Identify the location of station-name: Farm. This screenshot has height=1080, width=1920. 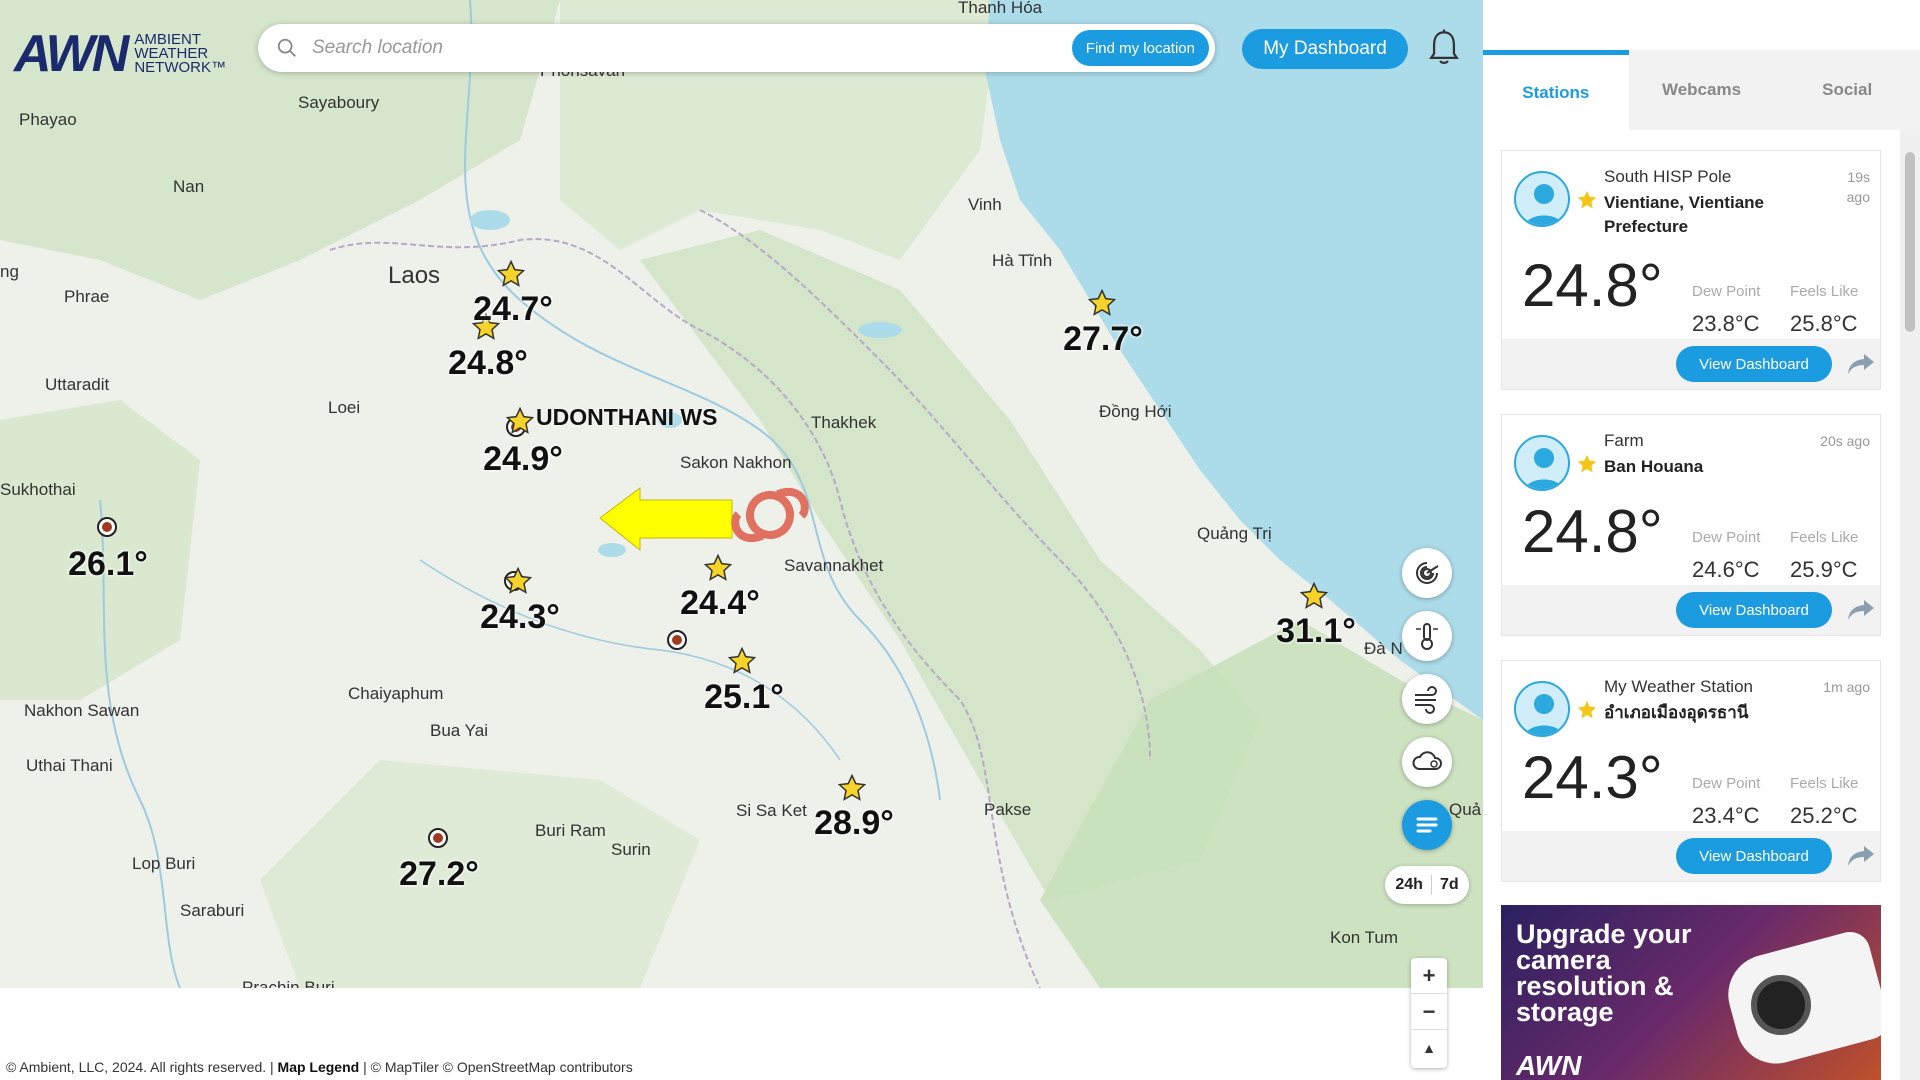
(1624, 441).